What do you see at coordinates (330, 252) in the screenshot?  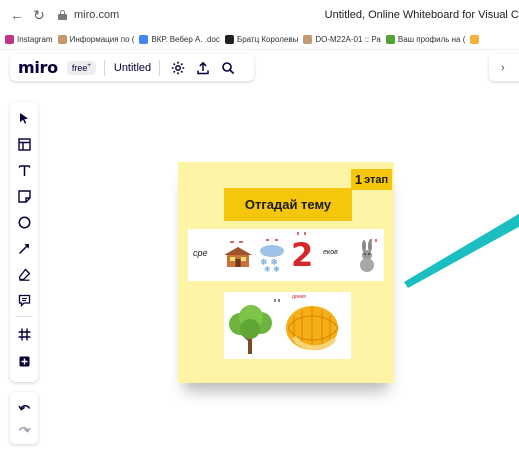 I see `rebus-word-2: еков` at bounding box center [330, 252].